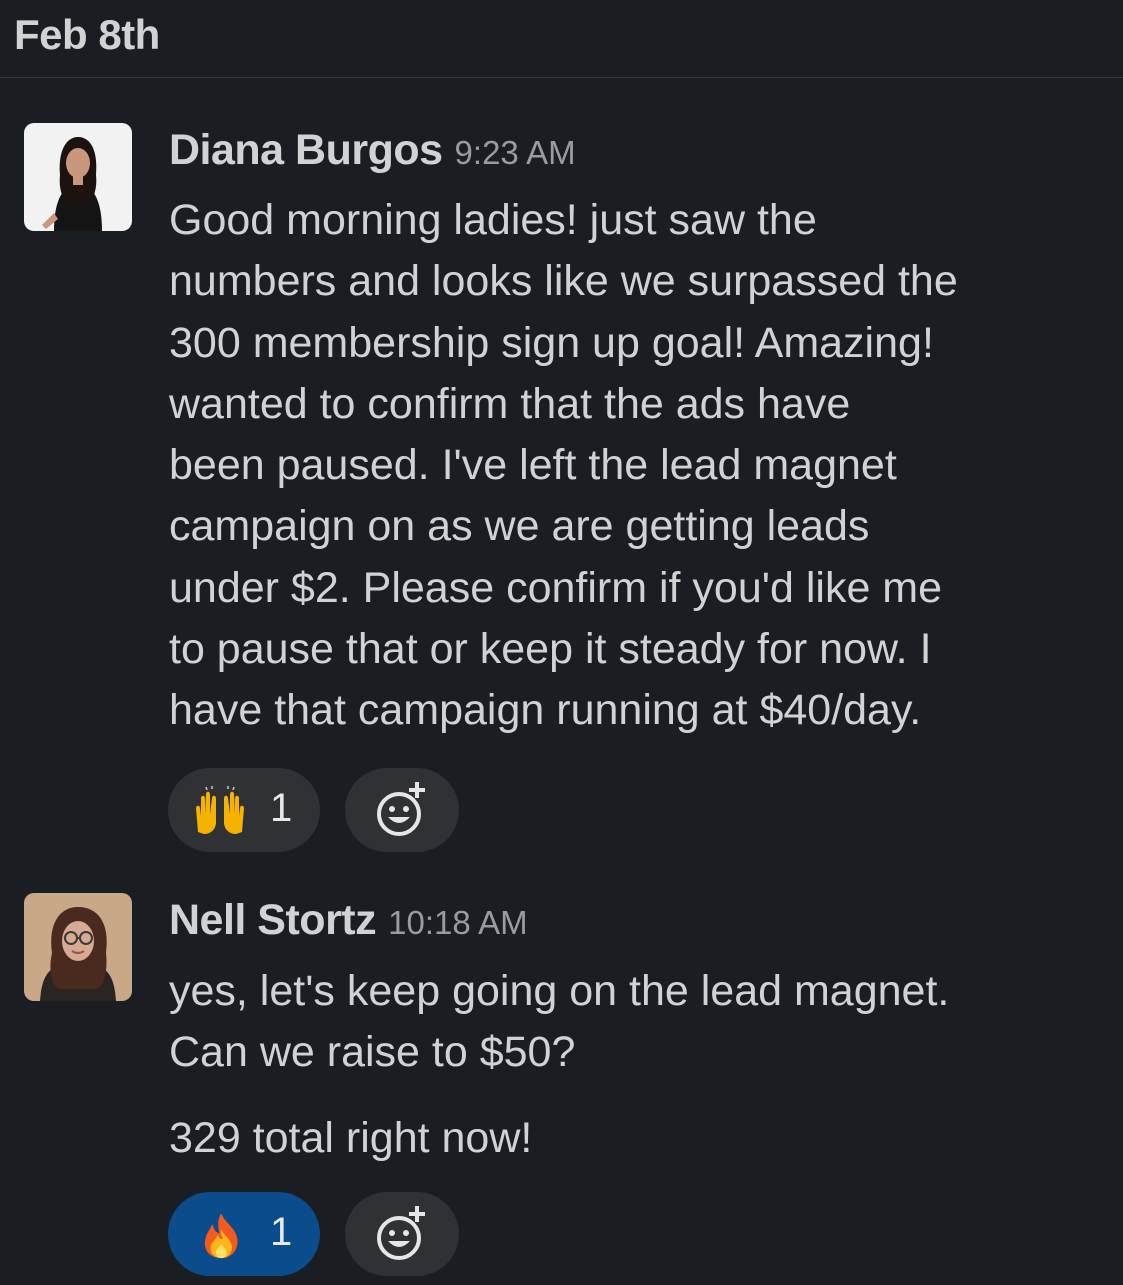  I want to click on day-divider: Feb 8th, so click(561, 39).